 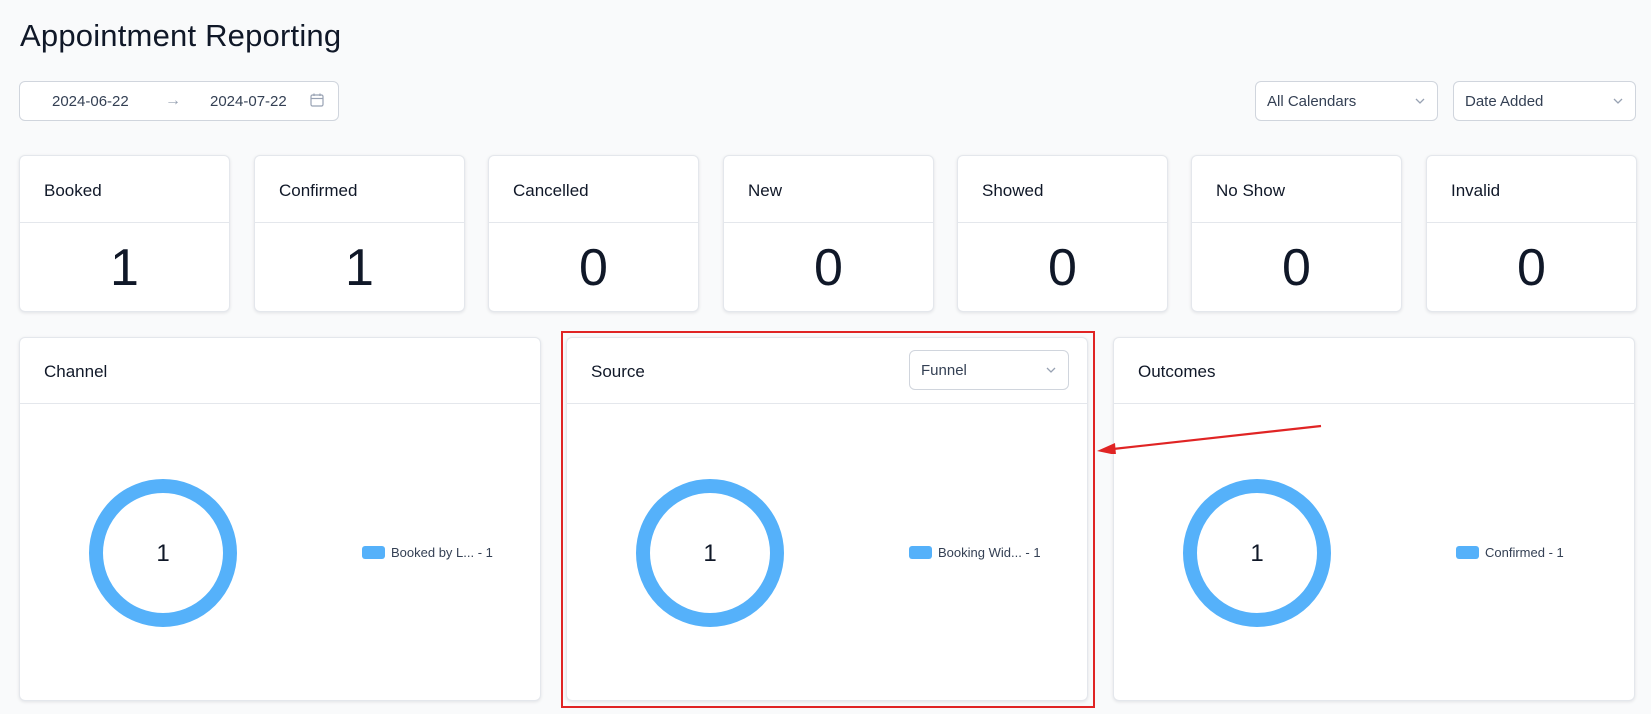 I want to click on stat-card-booked: Booked 1, so click(x=124, y=233).